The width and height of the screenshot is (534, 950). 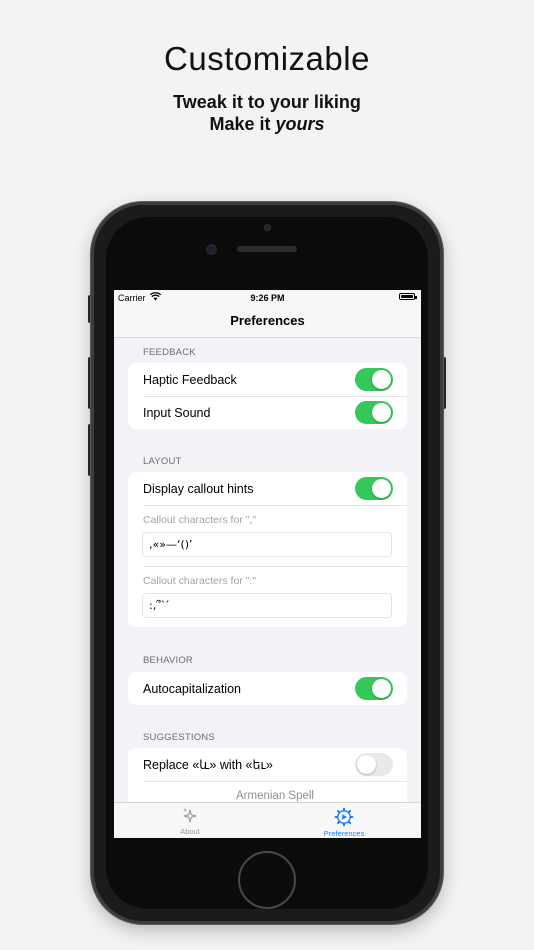 I want to click on comma-callout-label: Callout characters for ",", so click(x=200, y=520).